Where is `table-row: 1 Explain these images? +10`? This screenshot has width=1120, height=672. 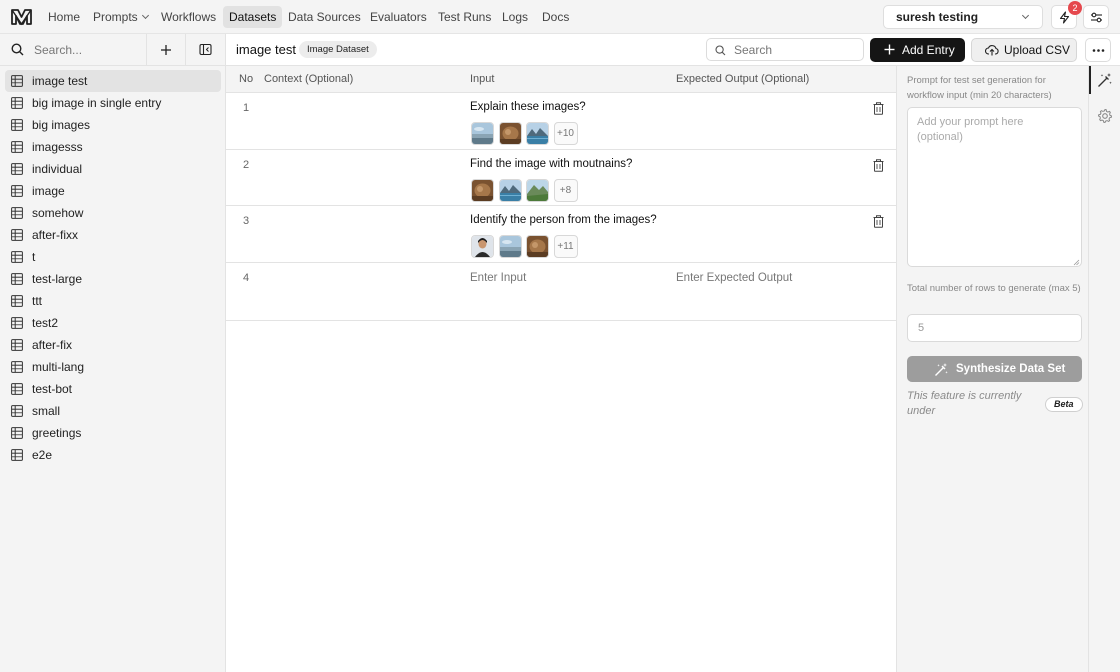
table-row: 1 Explain these images? +10 is located at coordinates (561, 121).